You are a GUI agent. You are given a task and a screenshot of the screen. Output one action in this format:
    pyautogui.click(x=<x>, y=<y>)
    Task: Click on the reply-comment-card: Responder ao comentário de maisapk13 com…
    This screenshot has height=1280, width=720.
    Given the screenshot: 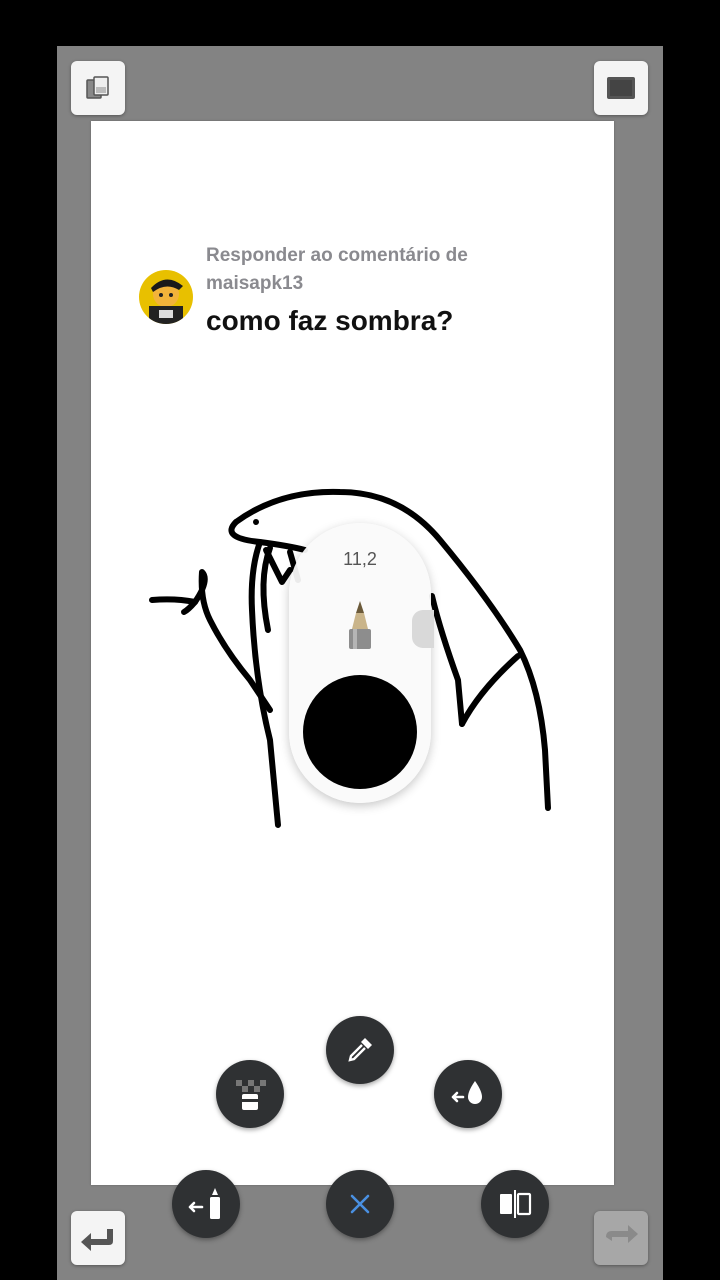 What is the action you would take?
    pyautogui.click(x=342, y=302)
    